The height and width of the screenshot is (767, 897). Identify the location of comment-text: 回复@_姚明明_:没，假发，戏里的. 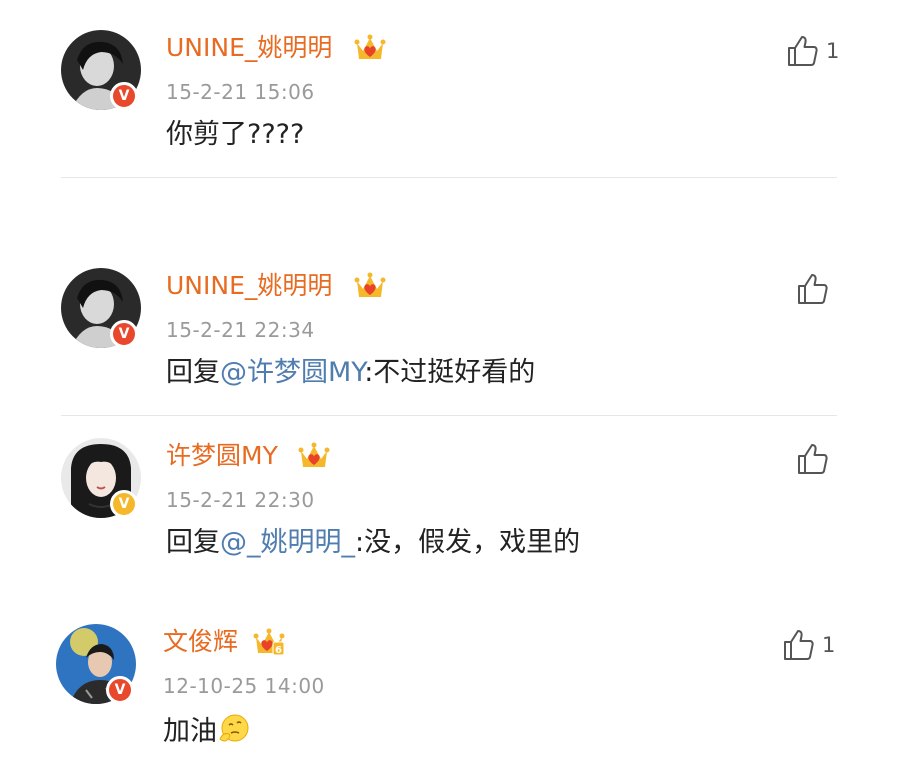
(373, 543).